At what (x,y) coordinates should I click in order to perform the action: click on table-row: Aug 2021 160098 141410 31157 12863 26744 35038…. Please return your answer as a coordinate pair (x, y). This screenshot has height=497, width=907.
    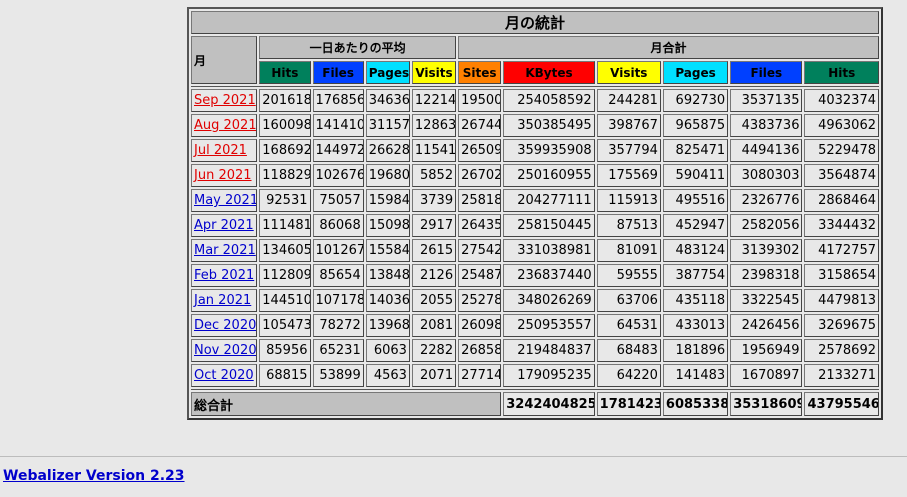
    Looking at the image, I should click on (535, 125).